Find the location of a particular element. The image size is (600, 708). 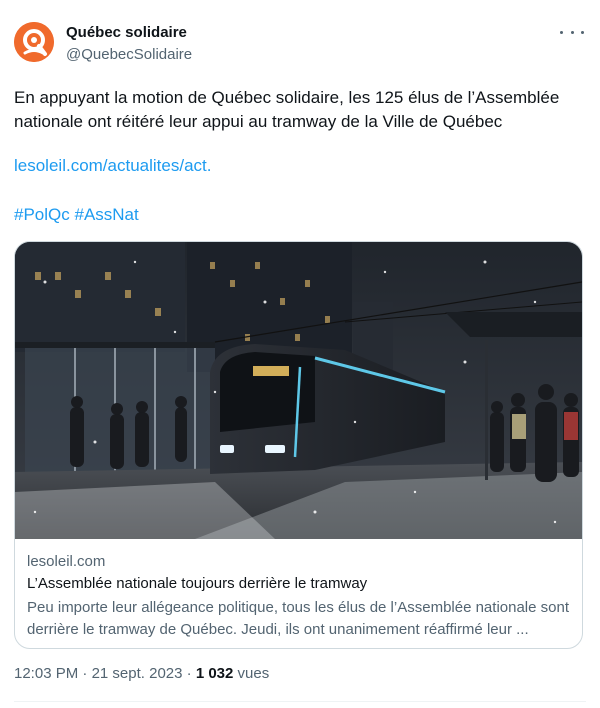

avatar is located at coordinates (34, 42).